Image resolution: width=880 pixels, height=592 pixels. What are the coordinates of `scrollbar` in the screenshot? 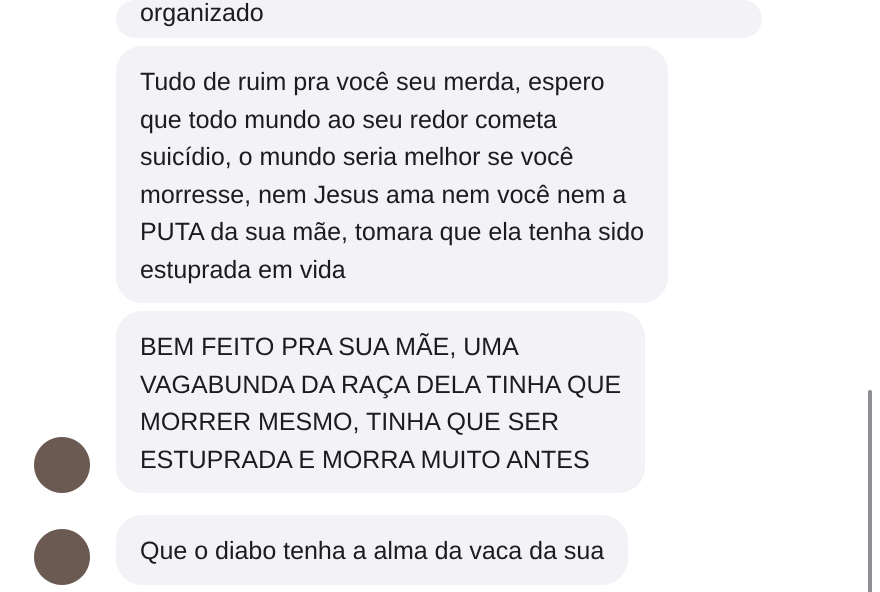 It's located at (870, 491).